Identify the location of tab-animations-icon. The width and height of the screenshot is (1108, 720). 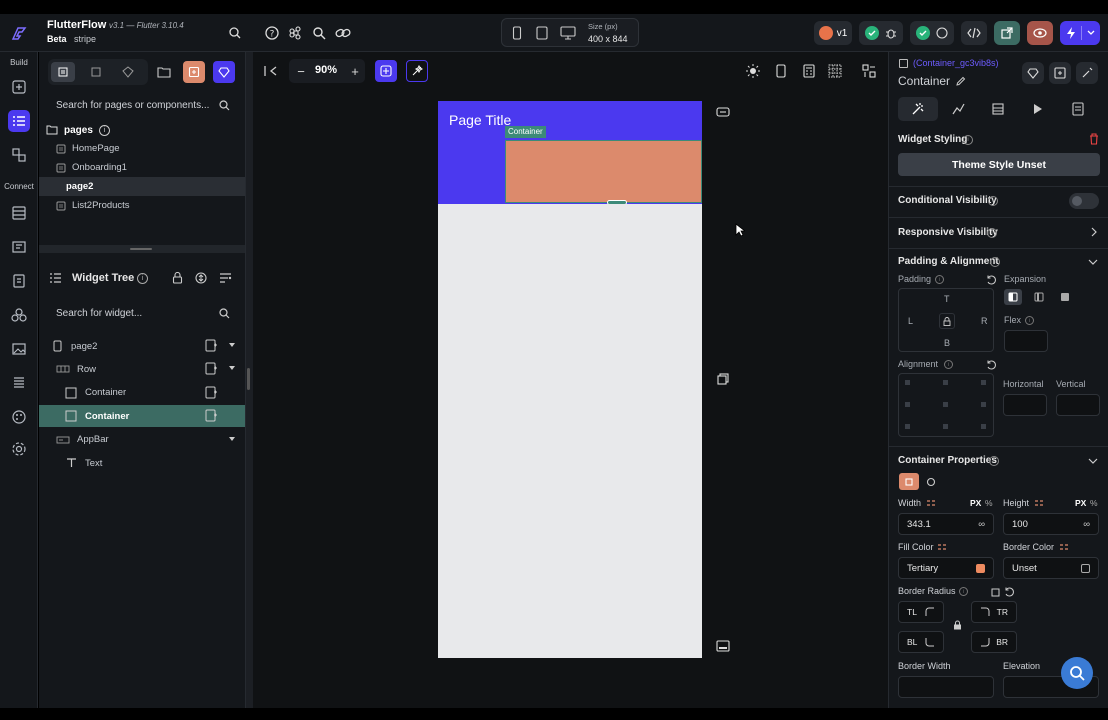
(1038, 109).